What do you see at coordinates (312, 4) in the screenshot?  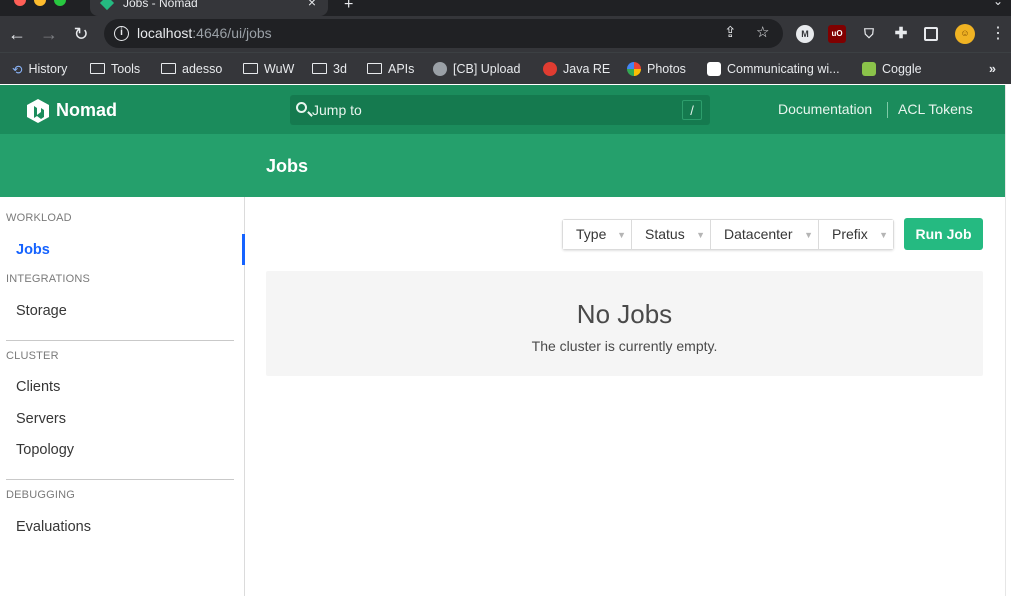 I see `tab-close-icon: ×` at bounding box center [312, 4].